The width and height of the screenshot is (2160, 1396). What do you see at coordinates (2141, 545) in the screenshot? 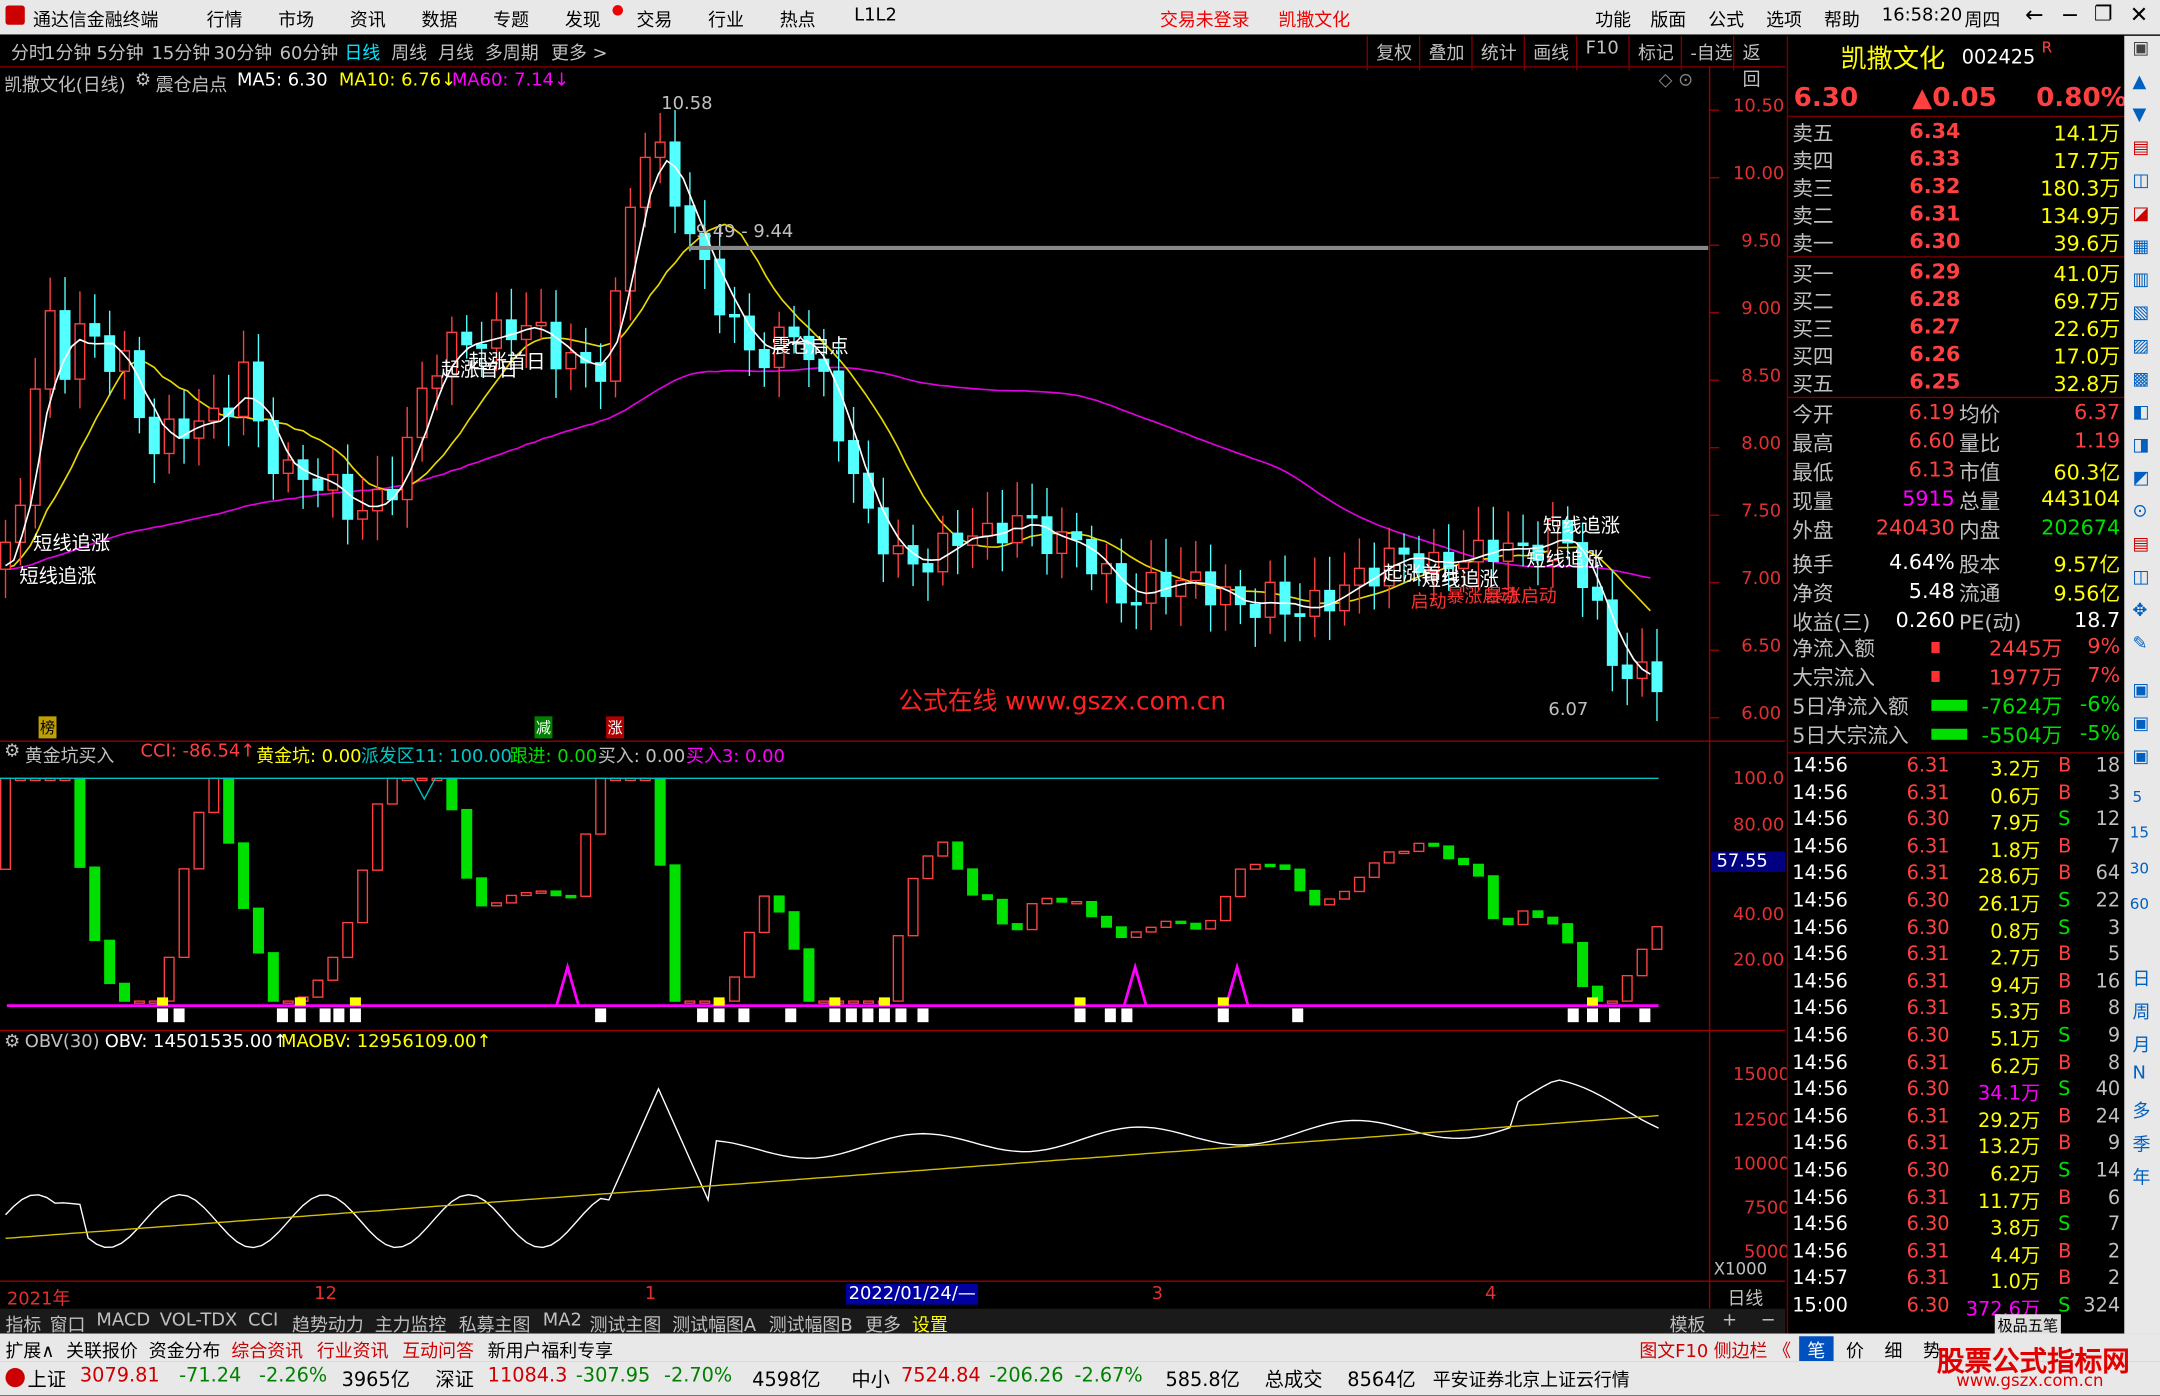
I see `chart-icon: ▤` at bounding box center [2141, 545].